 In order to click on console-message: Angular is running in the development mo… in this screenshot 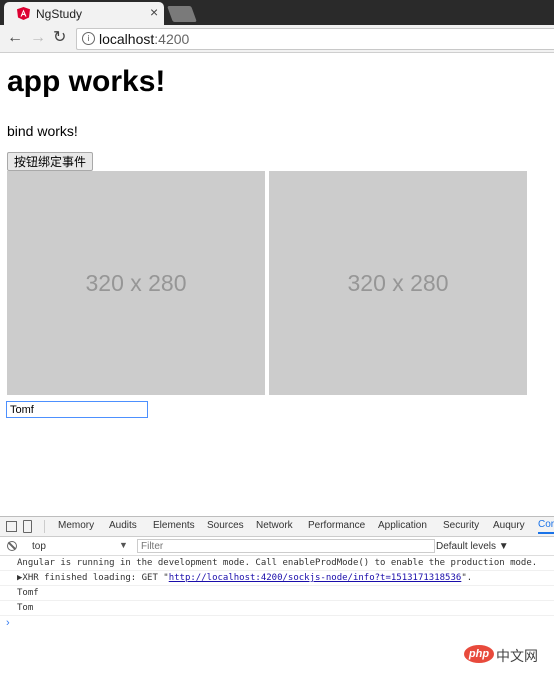, I will do `click(277, 563)`.